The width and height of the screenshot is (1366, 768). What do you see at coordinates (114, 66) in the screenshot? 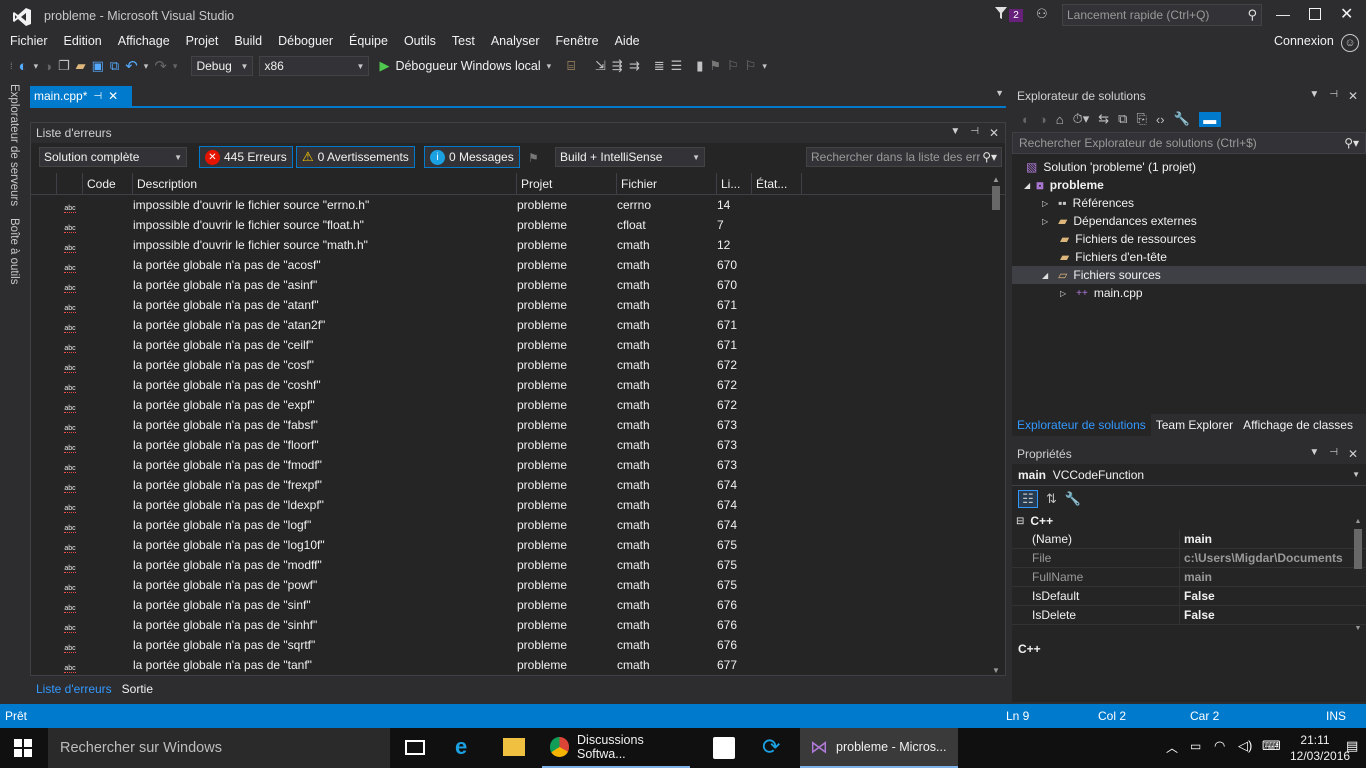
I see `save-all-icon: ⧉` at bounding box center [114, 66].